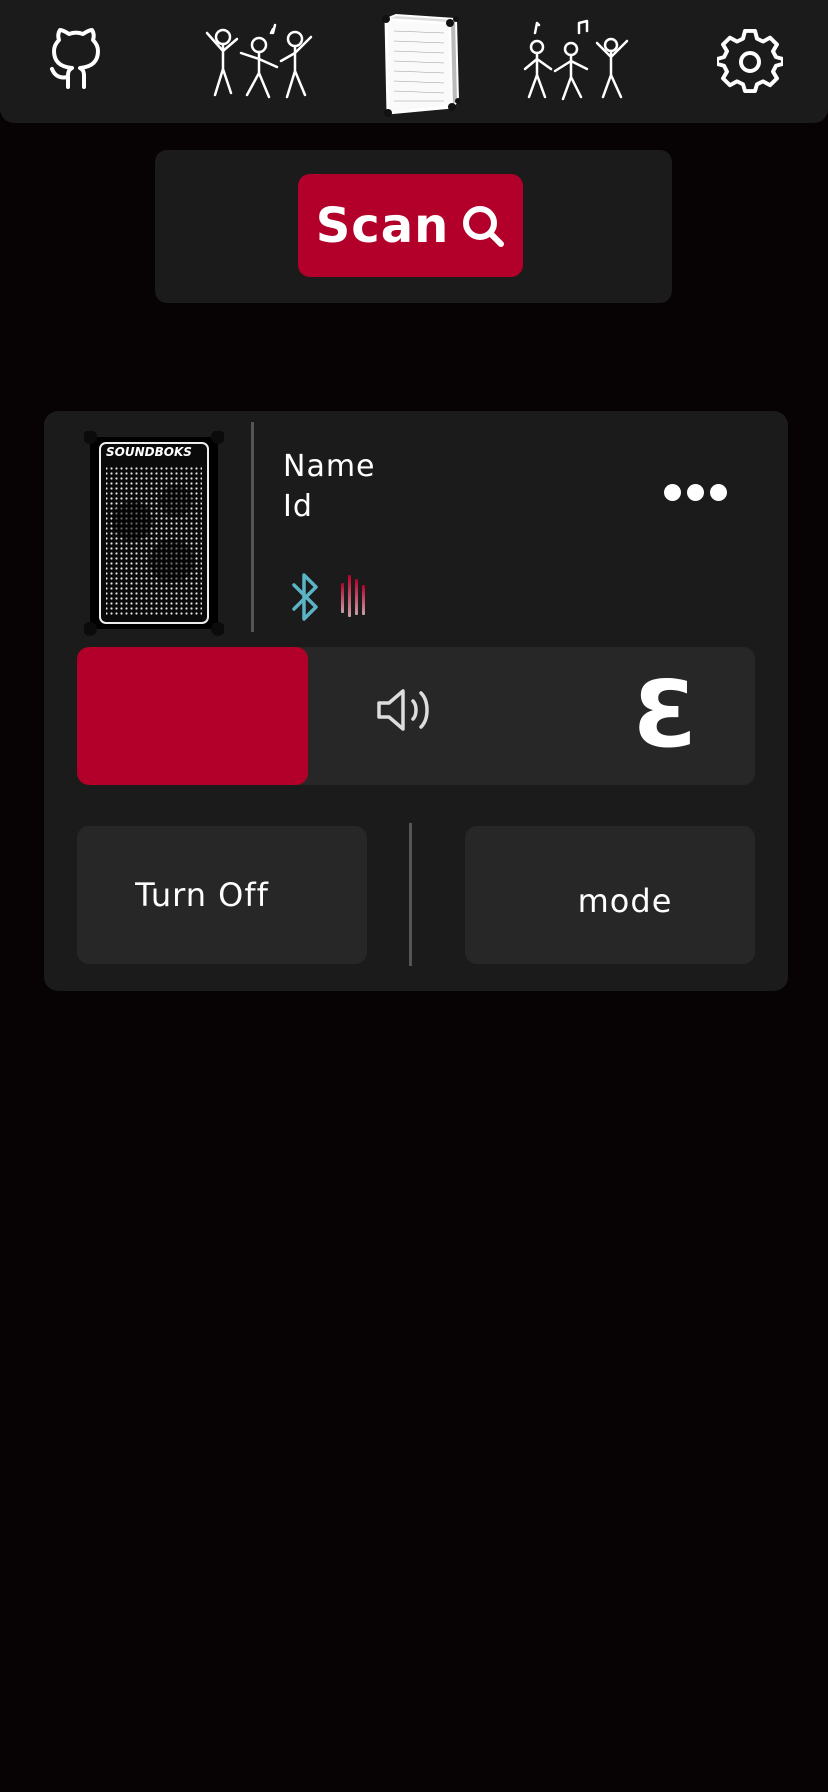  I want to click on party-people-icon, so click(259, 61).